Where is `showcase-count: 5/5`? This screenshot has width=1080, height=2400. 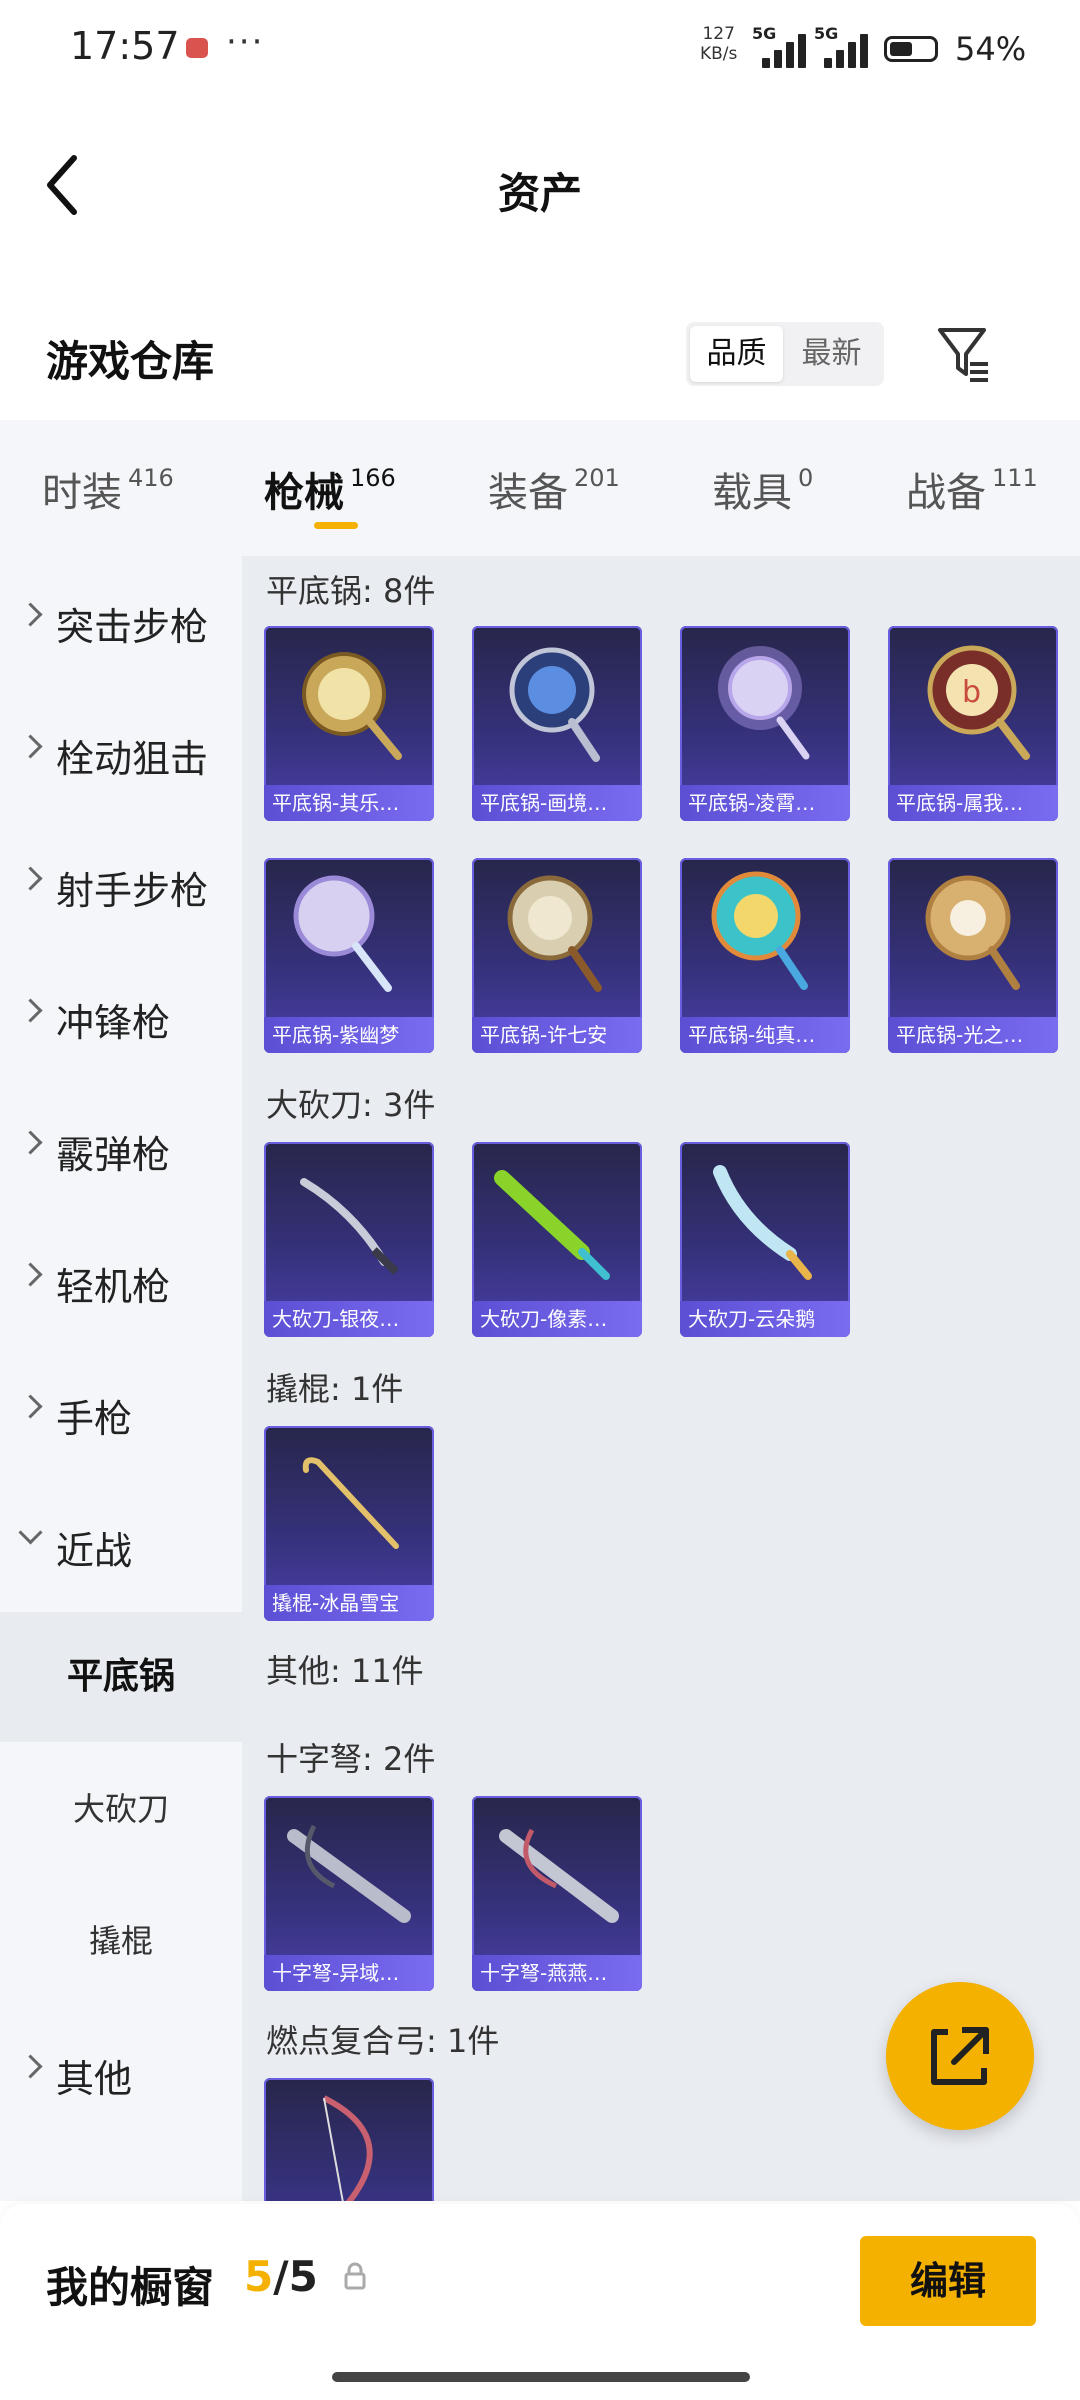
showcase-count: 5/5 is located at coordinates (281, 2276).